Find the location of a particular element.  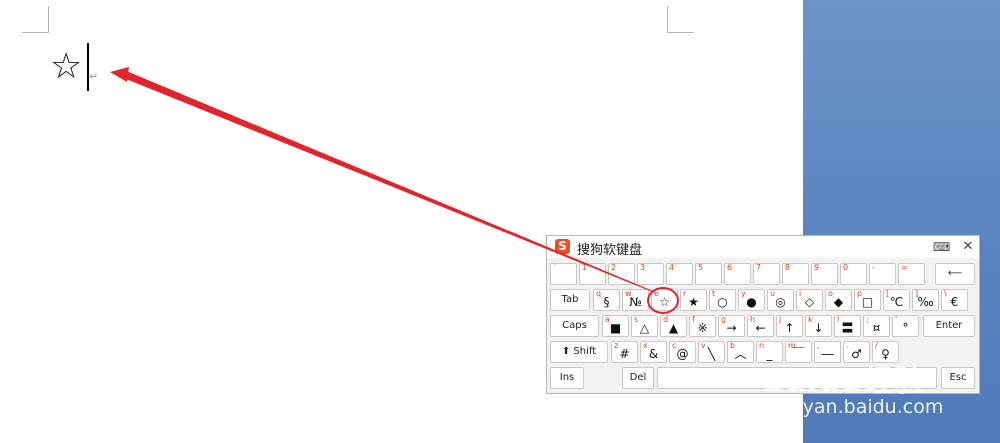

baidu-watermark-logo: Baidu经验 is located at coordinates (844, 381).